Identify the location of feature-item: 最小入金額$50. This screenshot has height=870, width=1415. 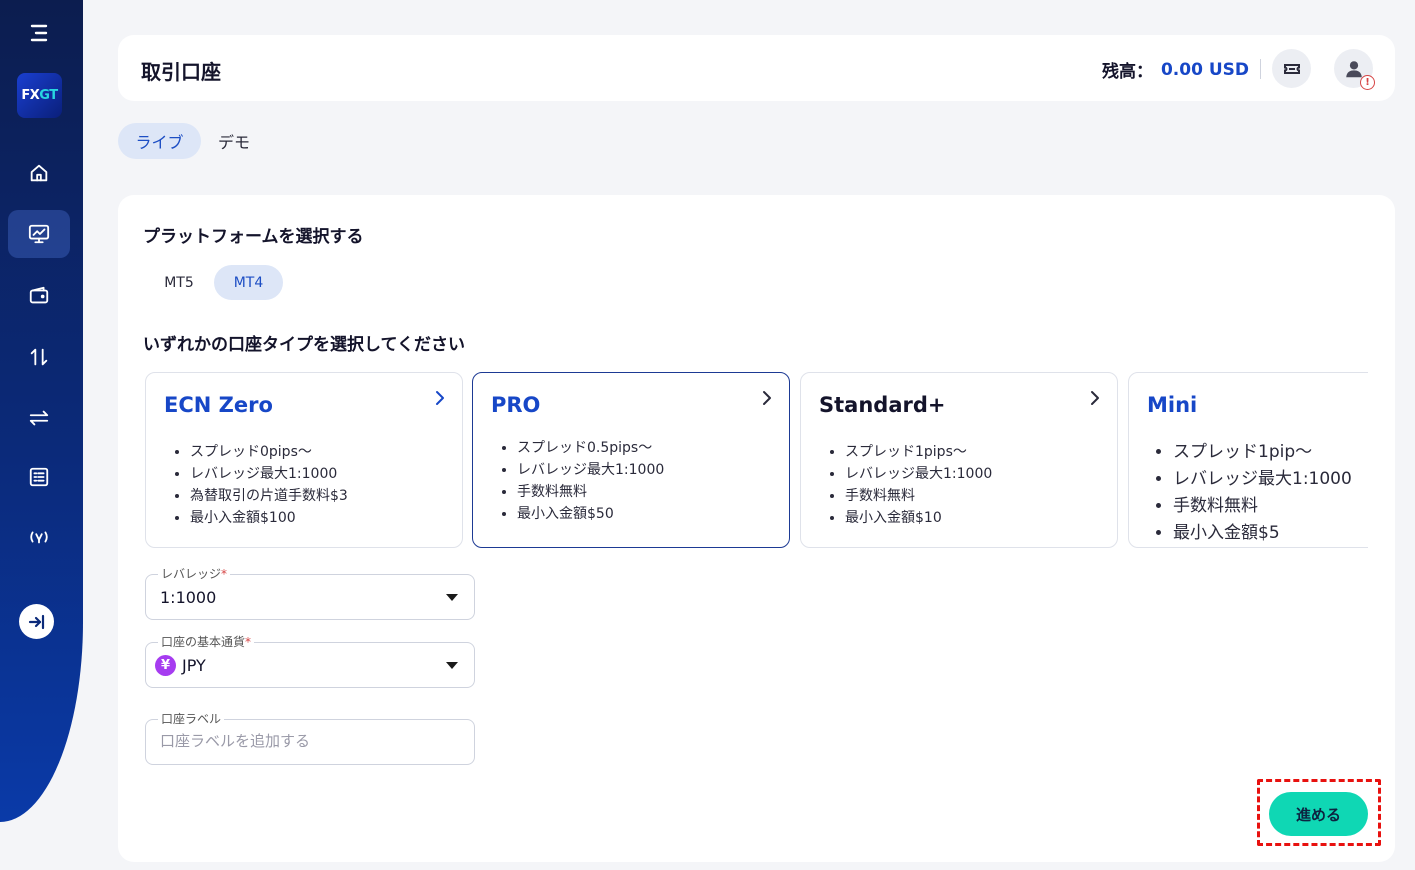
(590, 514).